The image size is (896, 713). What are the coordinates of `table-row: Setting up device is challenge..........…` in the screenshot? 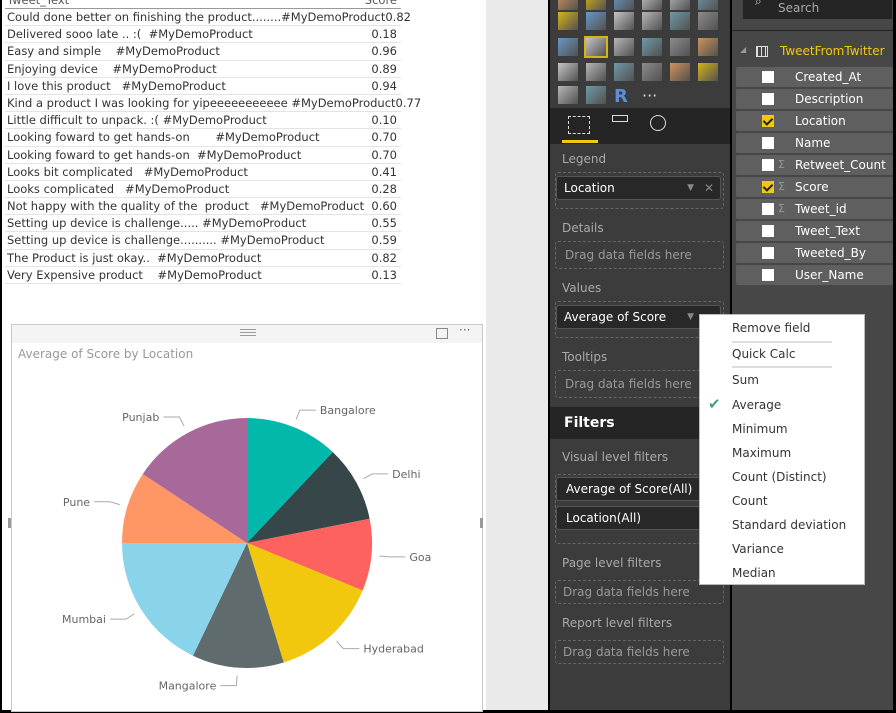 It's located at (203, 241).